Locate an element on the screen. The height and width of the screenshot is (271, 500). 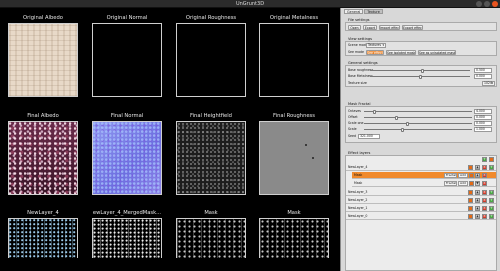
add-layer-button: + is located at coordinates (484, 159).